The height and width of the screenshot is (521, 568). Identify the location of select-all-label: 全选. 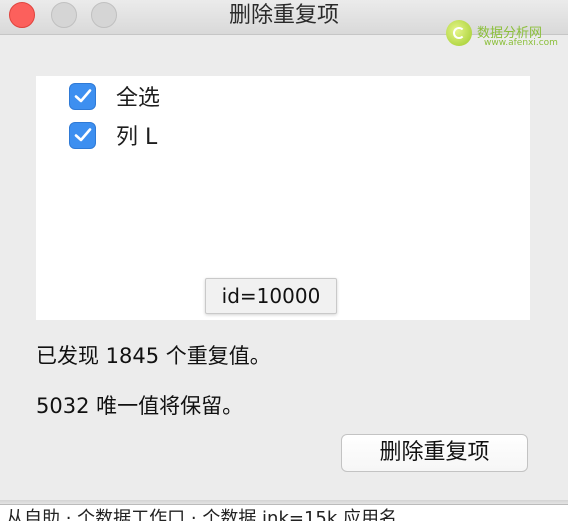
(138, 98).